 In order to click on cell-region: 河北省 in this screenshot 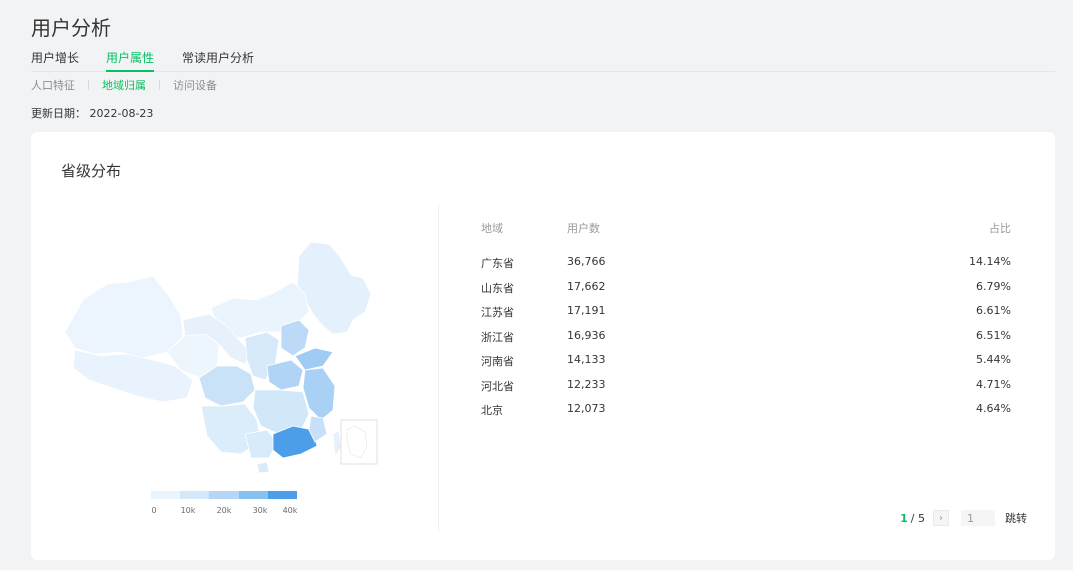, I will do `click(497, 386)`.